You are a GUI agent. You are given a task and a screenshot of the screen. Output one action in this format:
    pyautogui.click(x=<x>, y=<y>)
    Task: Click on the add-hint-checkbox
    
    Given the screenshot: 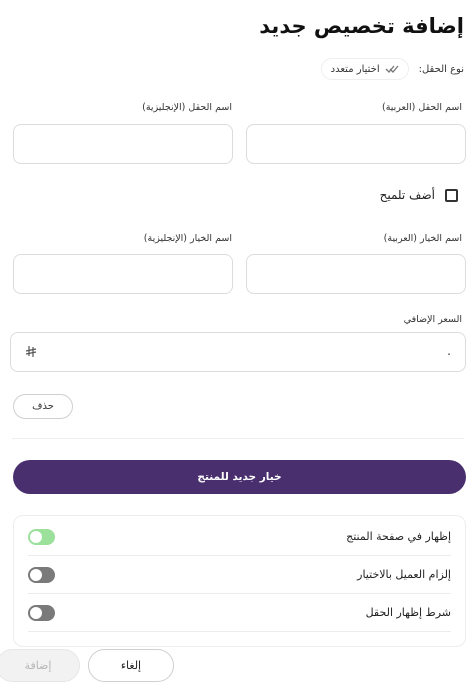 What is the action you would take?
    pyautogui.click(x=451, y=195)
    